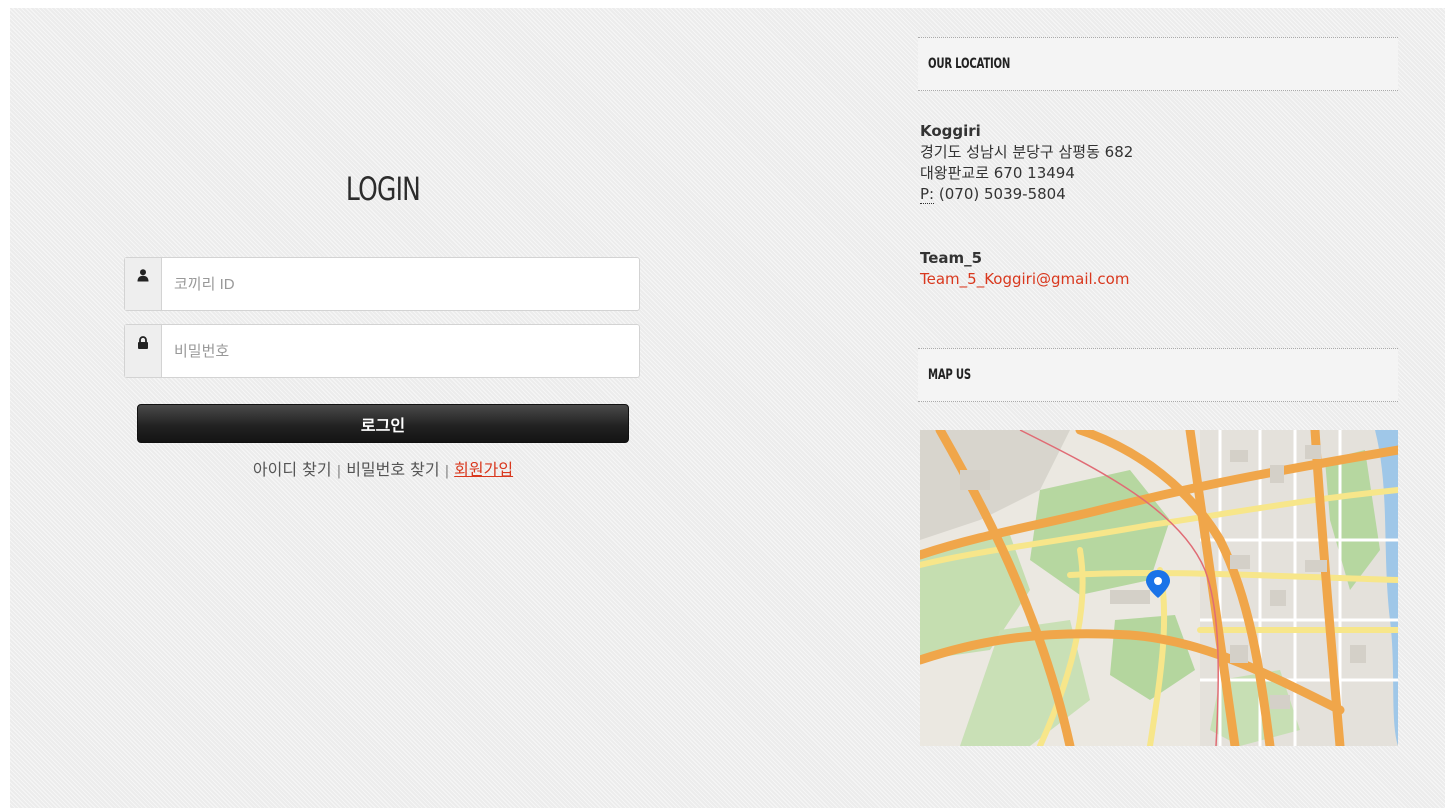 The image size is (1445, 808). I want to click on find-password-link: 비밀번호 찾기, so click(392, 469).